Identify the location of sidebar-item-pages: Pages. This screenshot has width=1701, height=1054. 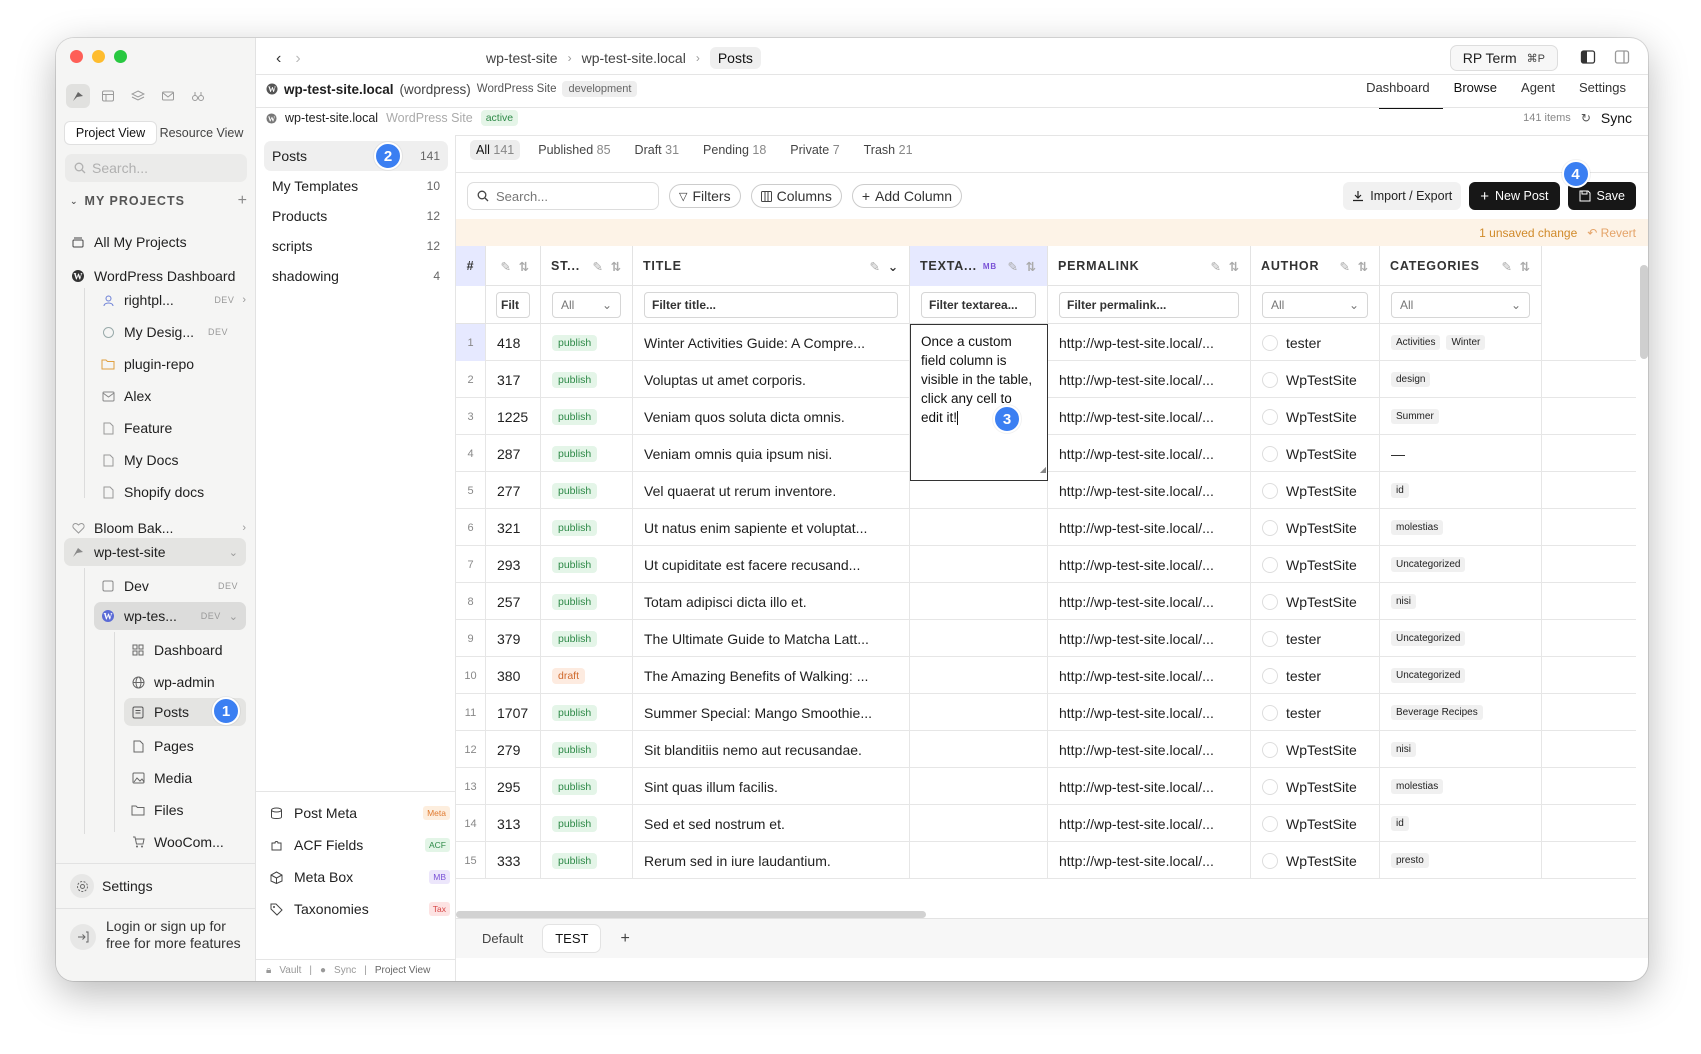
(188, 746).